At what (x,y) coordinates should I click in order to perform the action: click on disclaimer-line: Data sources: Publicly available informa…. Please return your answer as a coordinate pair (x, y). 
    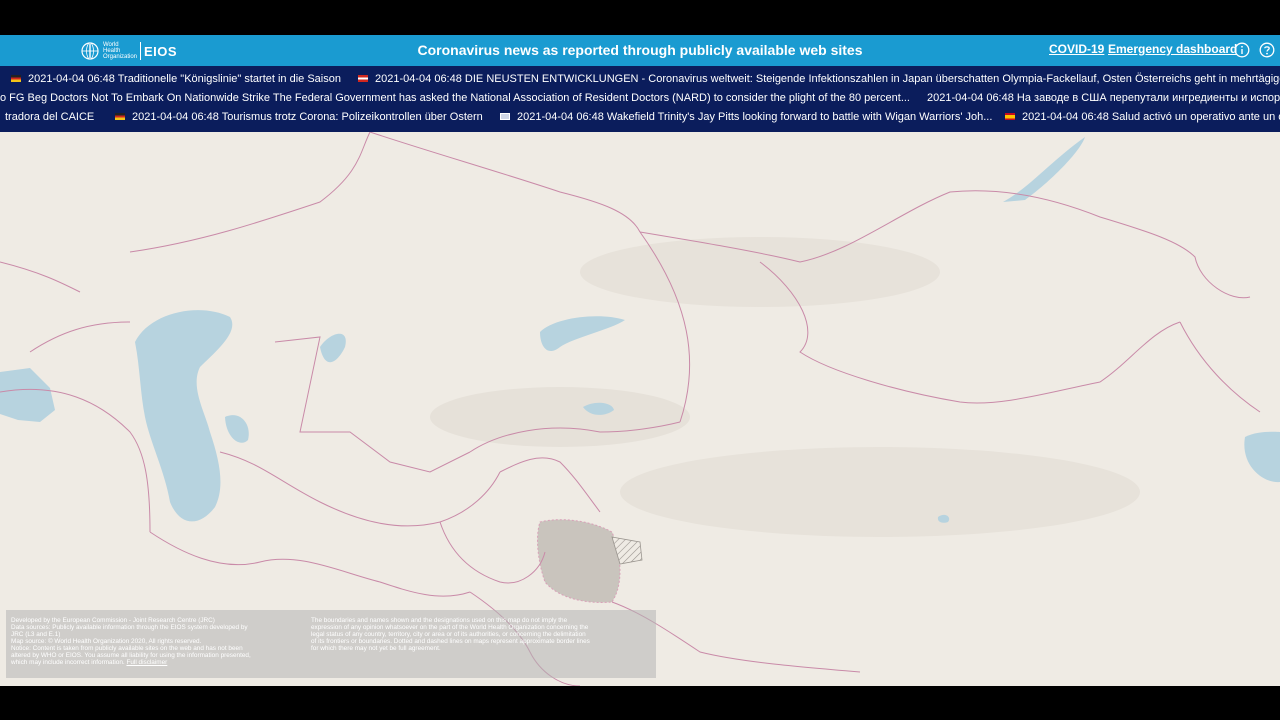
    Looking at the image, I should click on (129, 627).